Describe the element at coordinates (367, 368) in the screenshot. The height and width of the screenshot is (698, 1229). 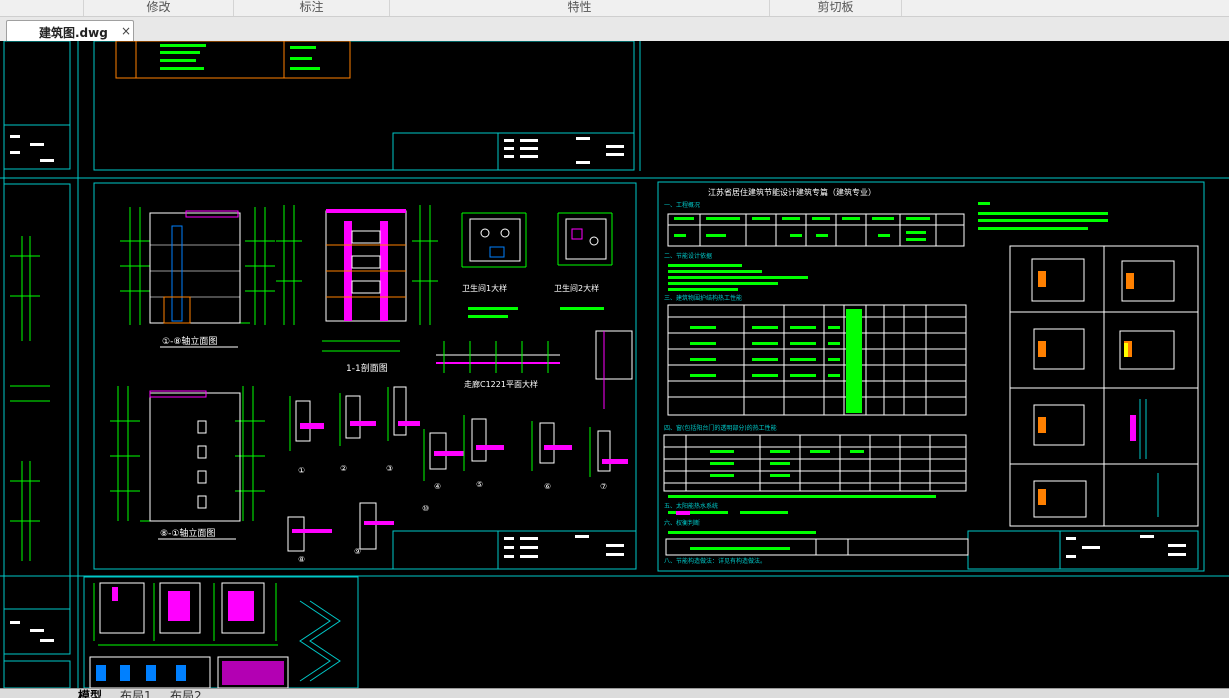
I see `section-label: 1-1剖面图` at that location.